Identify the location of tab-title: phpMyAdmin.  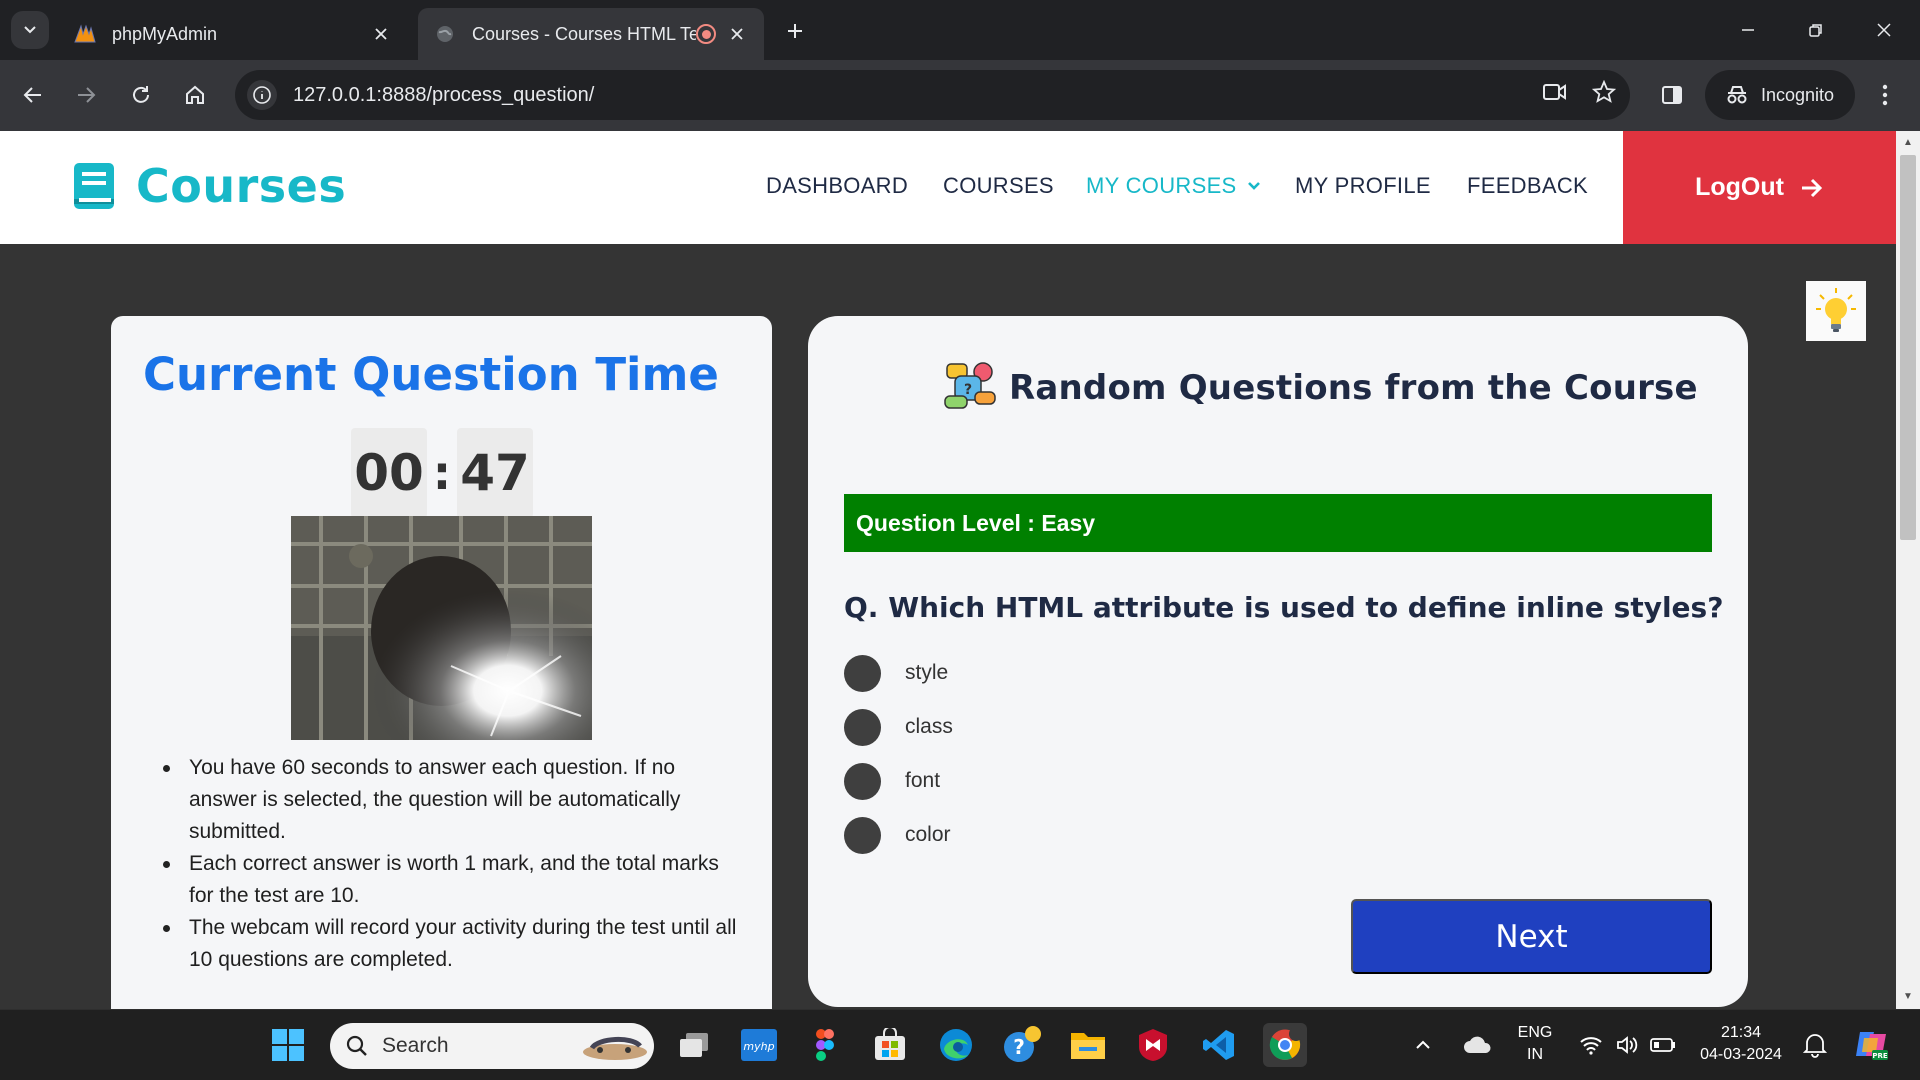
(165, 33).